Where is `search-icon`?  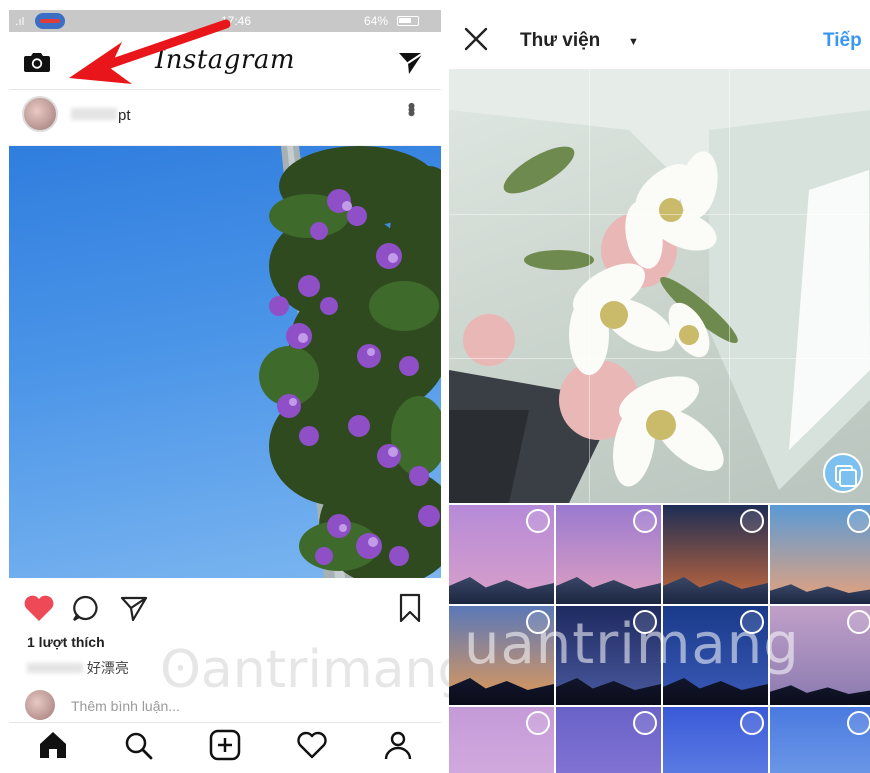 search-icon is located at coordinates (138, 745).